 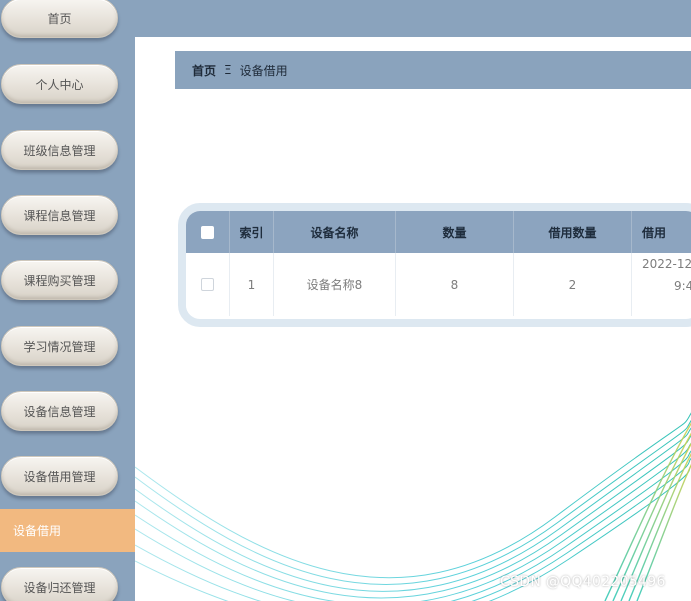 What do you see at coordinates (455, 284) in the screenshot?
I see `cell-quantity: 8` at bounding box center [455, 284].